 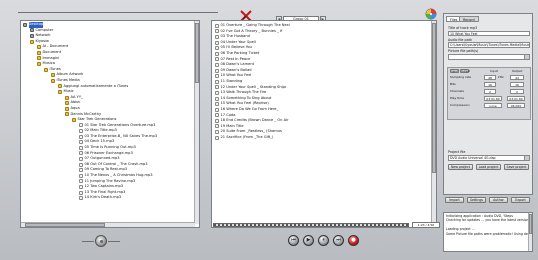 I want to click on save-project-button: Save project, so click(x=516, y=167).